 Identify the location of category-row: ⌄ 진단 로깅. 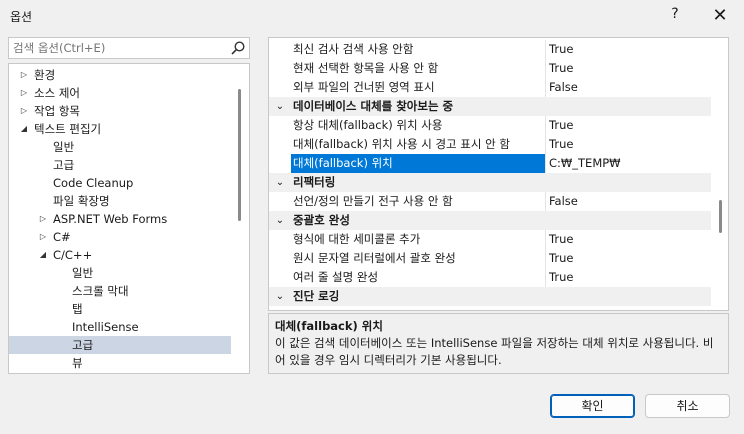
(490, 296).